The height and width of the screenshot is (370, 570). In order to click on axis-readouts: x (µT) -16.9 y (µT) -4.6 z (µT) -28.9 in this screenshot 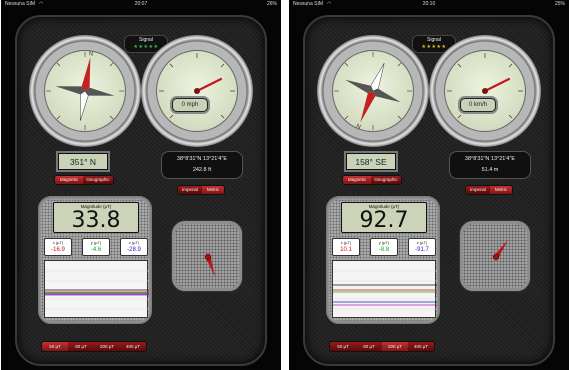, I will do `click(96, 247)`.